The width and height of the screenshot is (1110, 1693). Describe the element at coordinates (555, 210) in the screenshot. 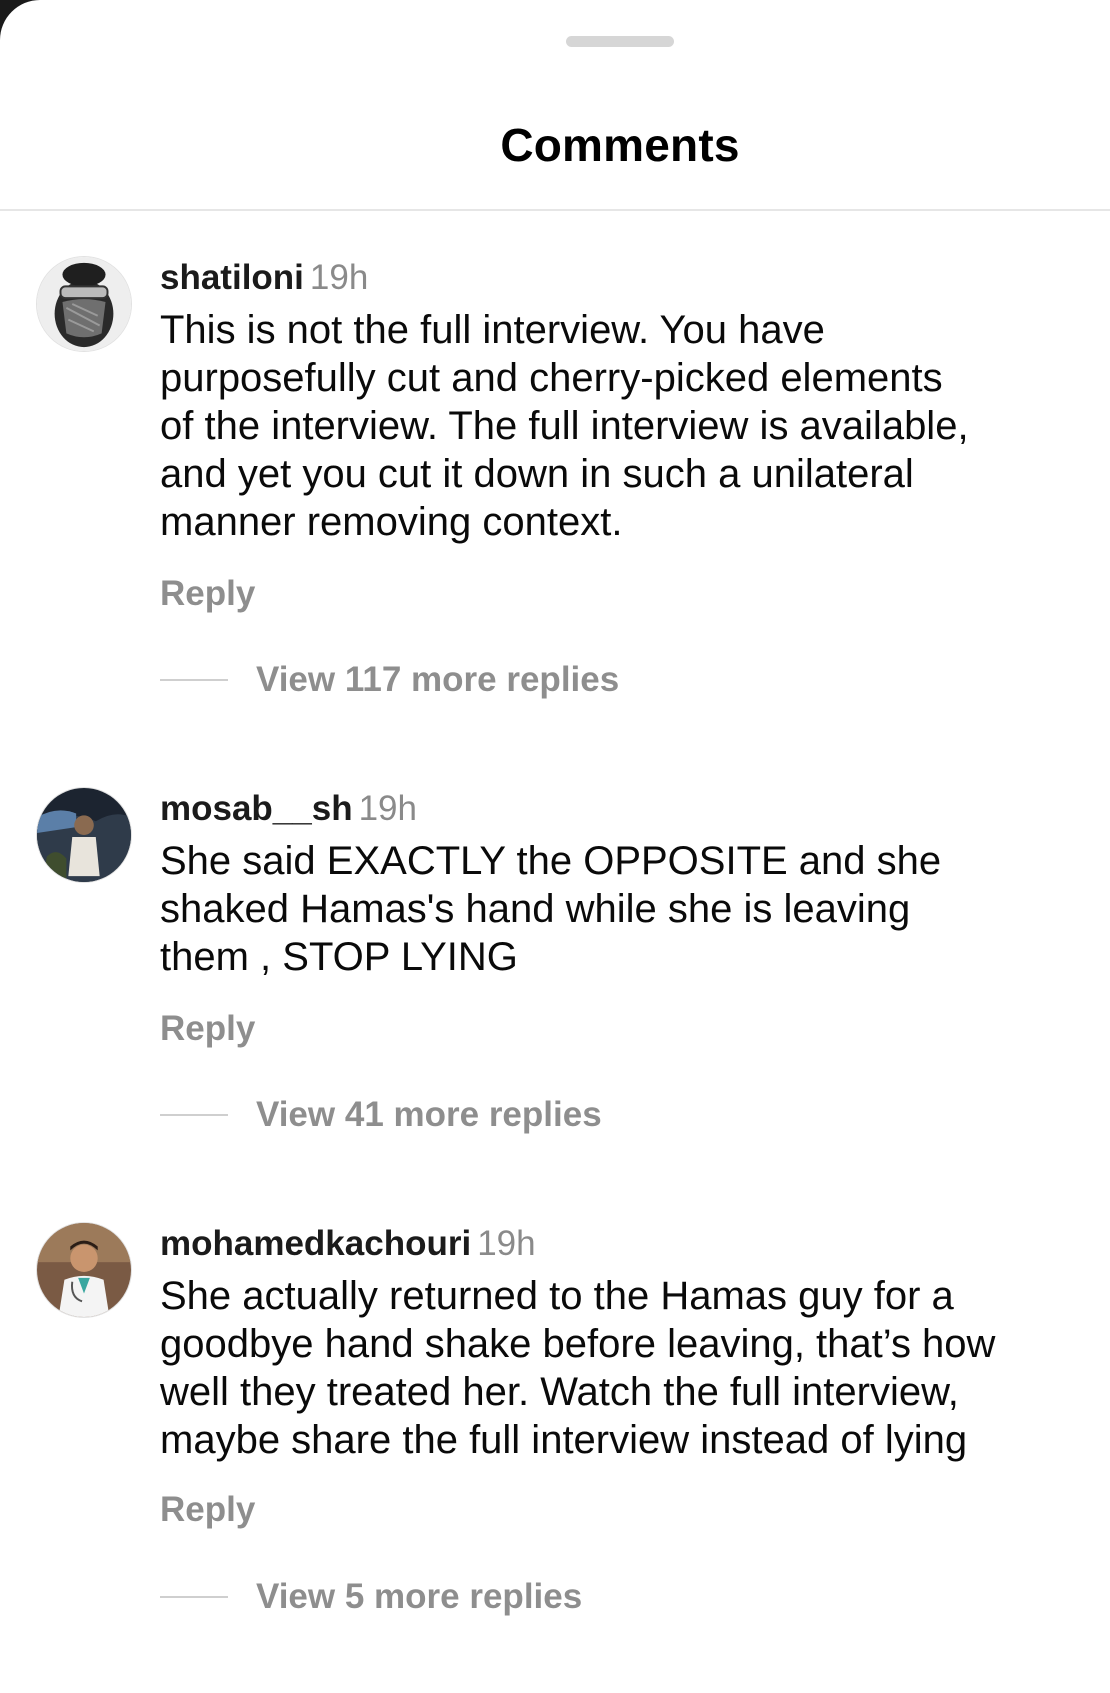

I see `header-divider` at that location.